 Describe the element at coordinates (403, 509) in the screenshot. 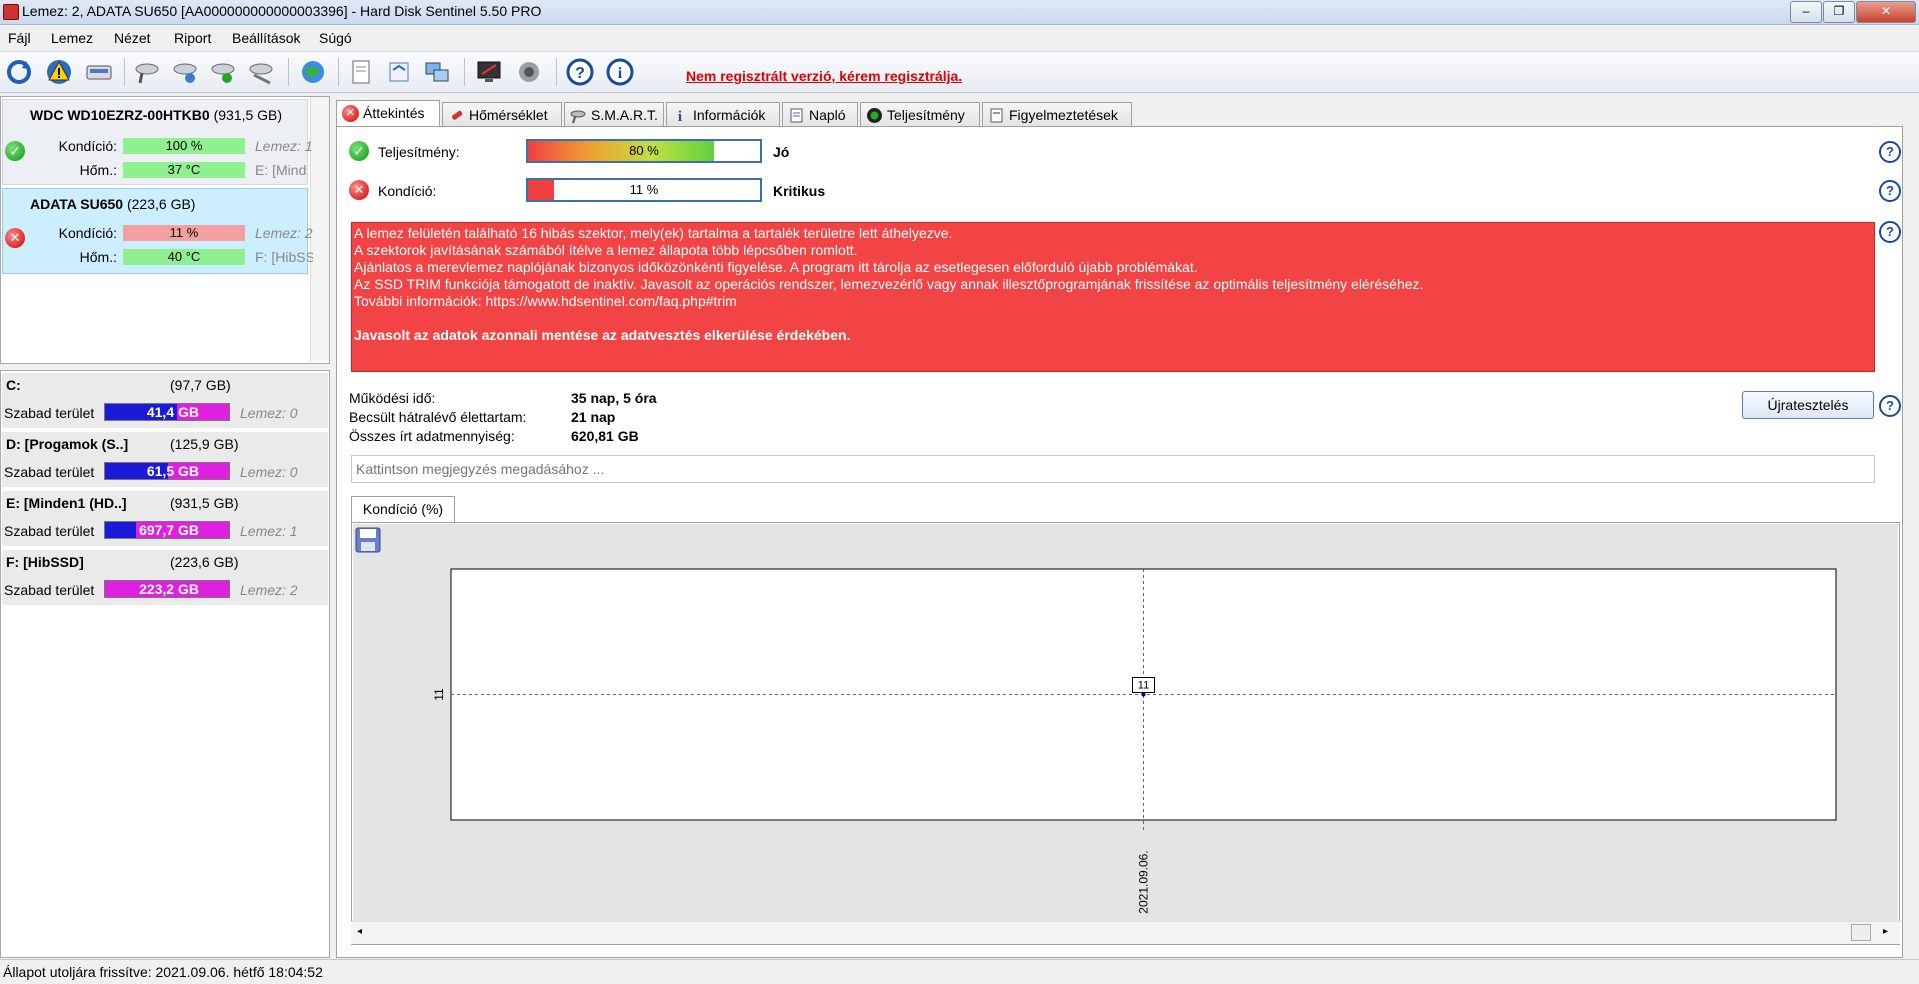

I see `chart-tab-condition: Kondíció (%)` at that location.